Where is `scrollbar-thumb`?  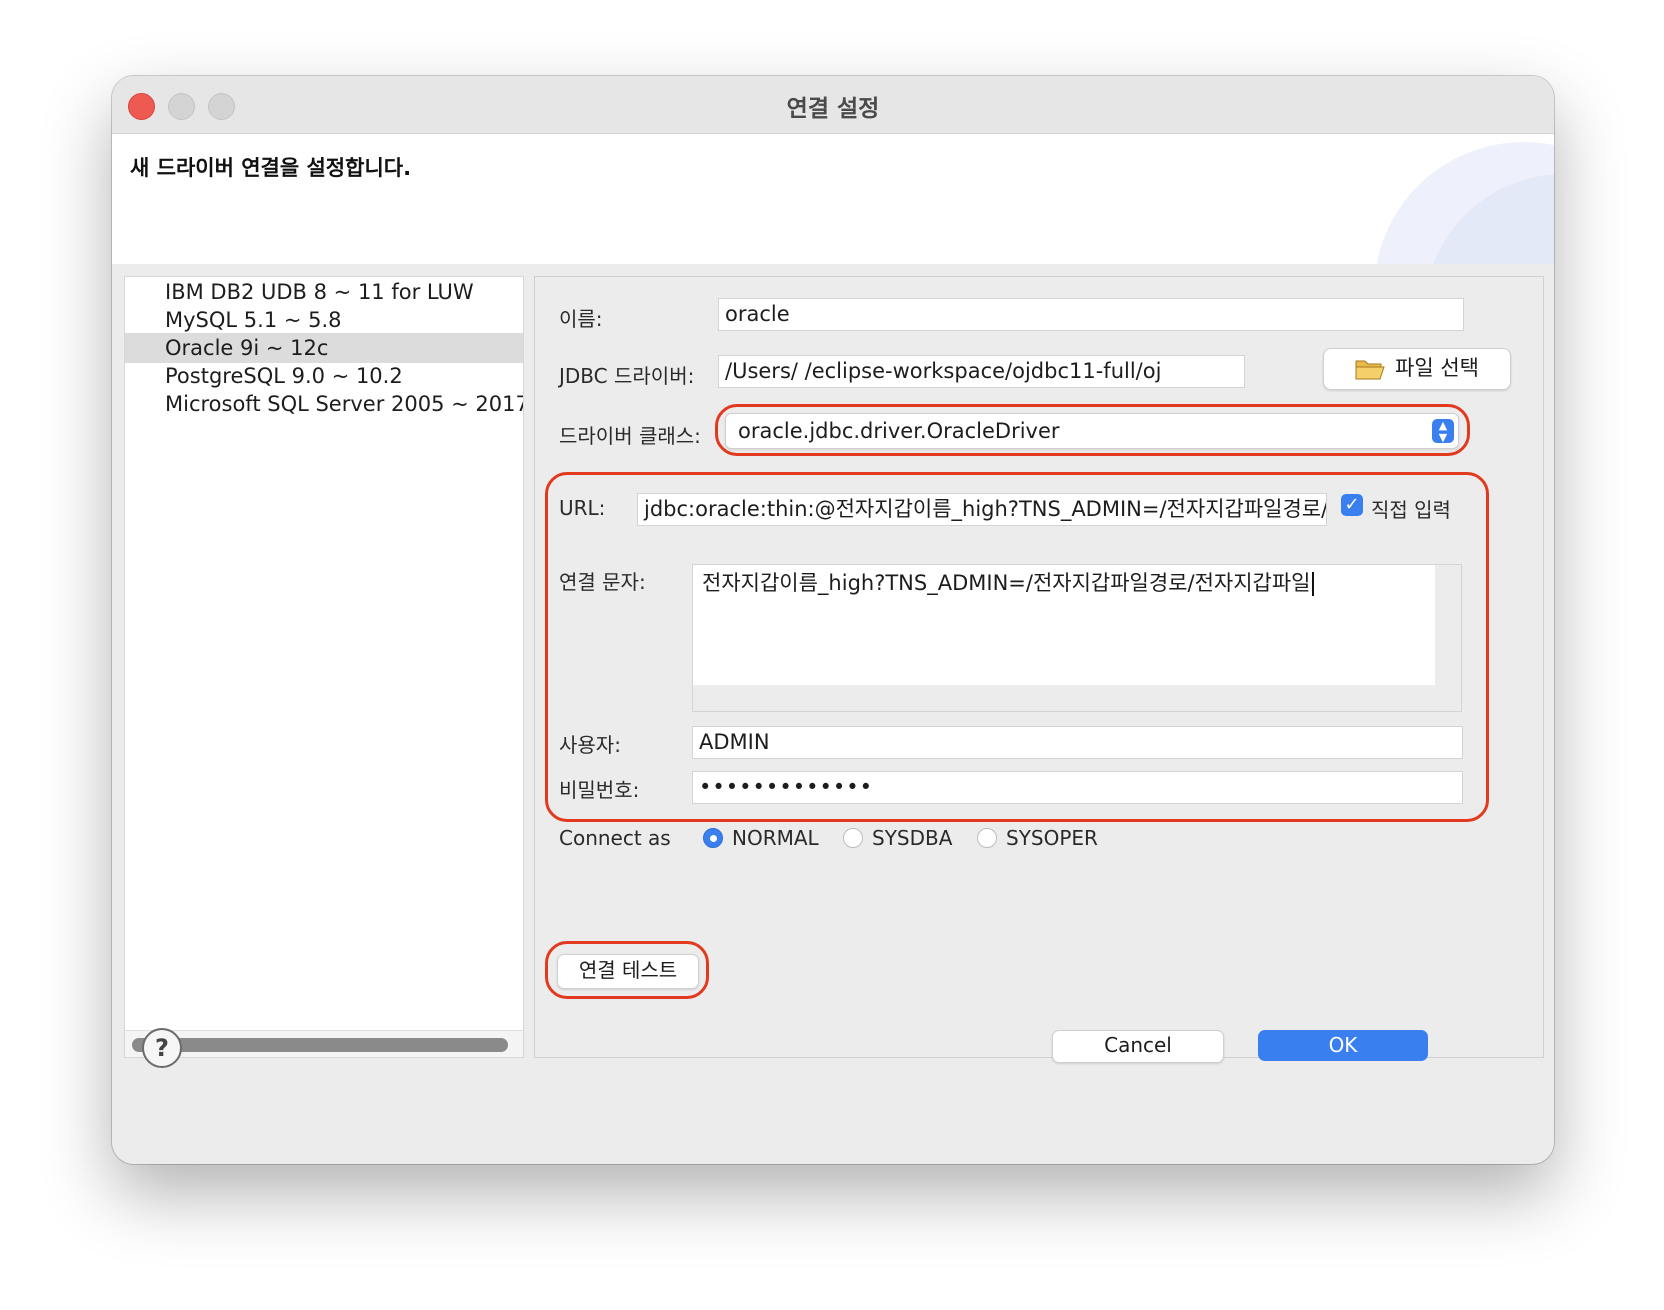 scrollbar-thumb is located at coordinates (320, 1045).